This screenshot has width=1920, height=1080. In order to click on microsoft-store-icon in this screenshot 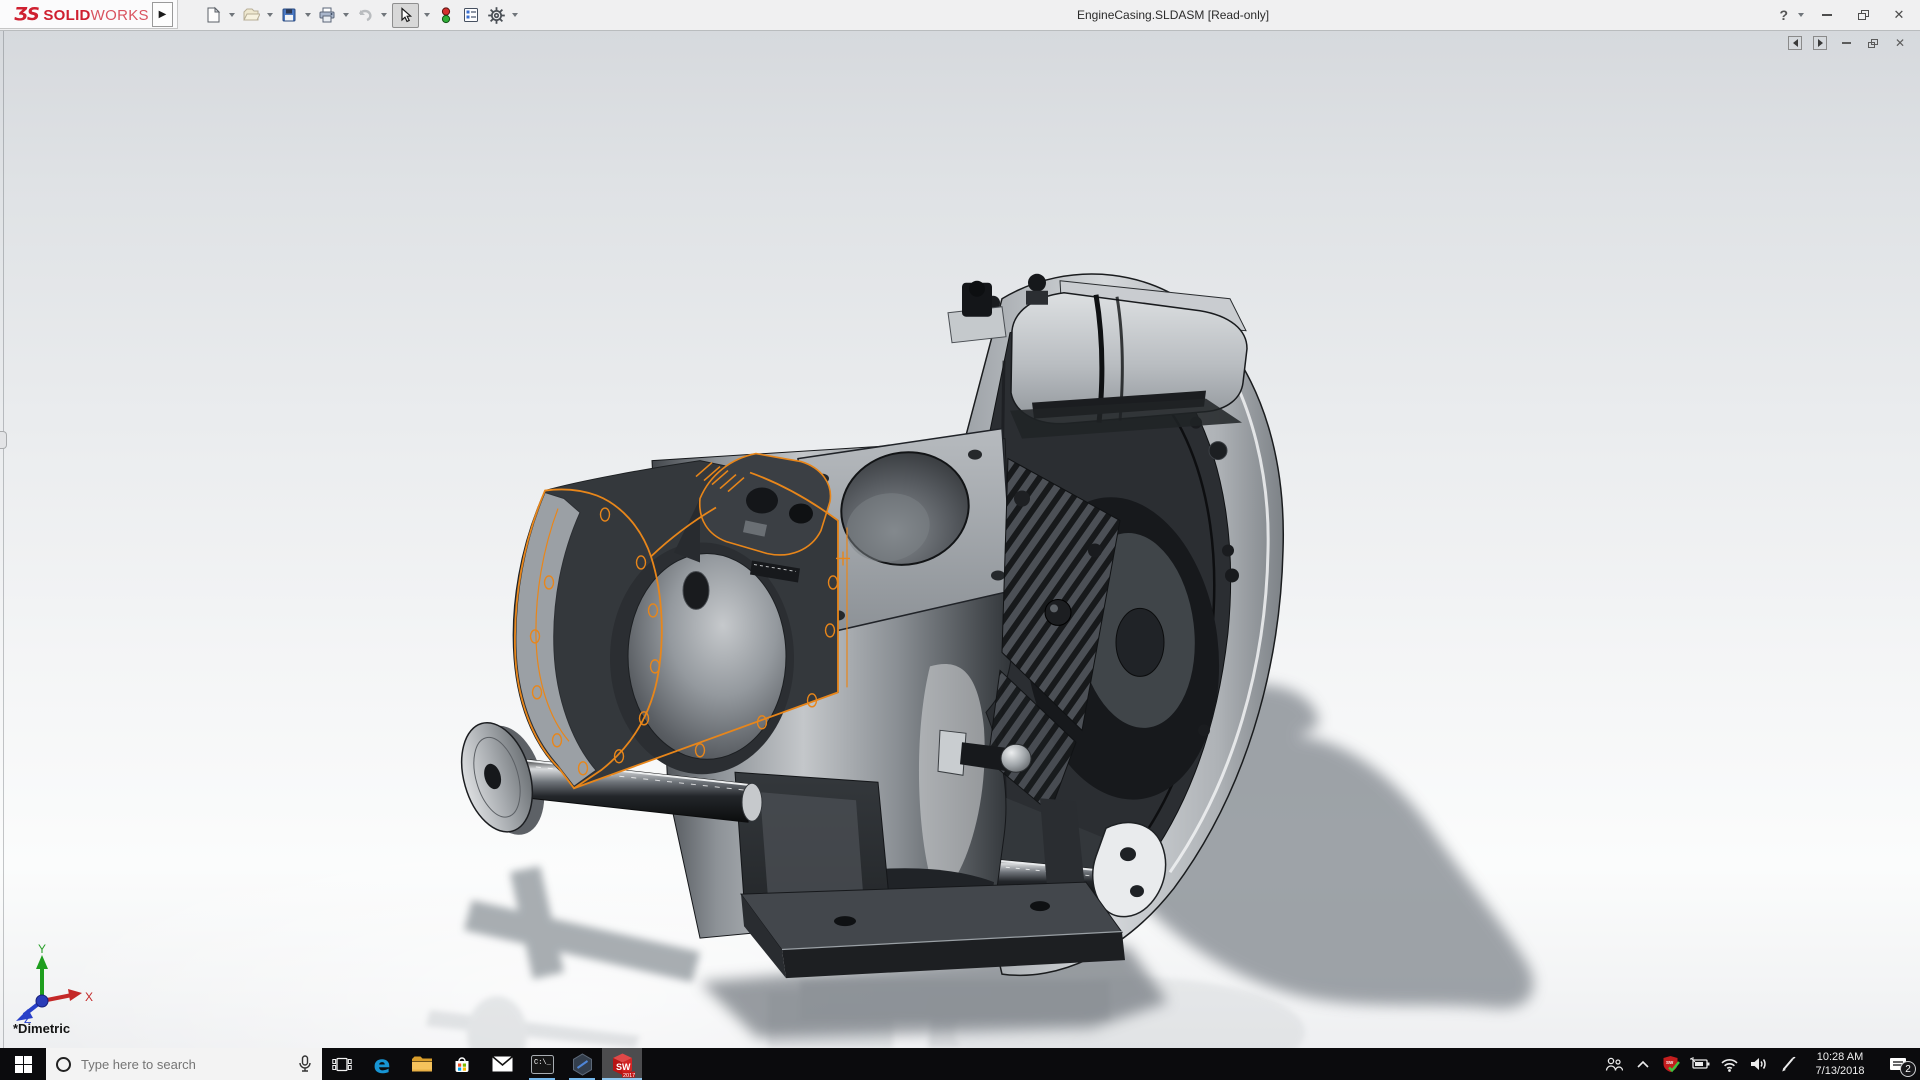, I will do `click(462, 1064)`.